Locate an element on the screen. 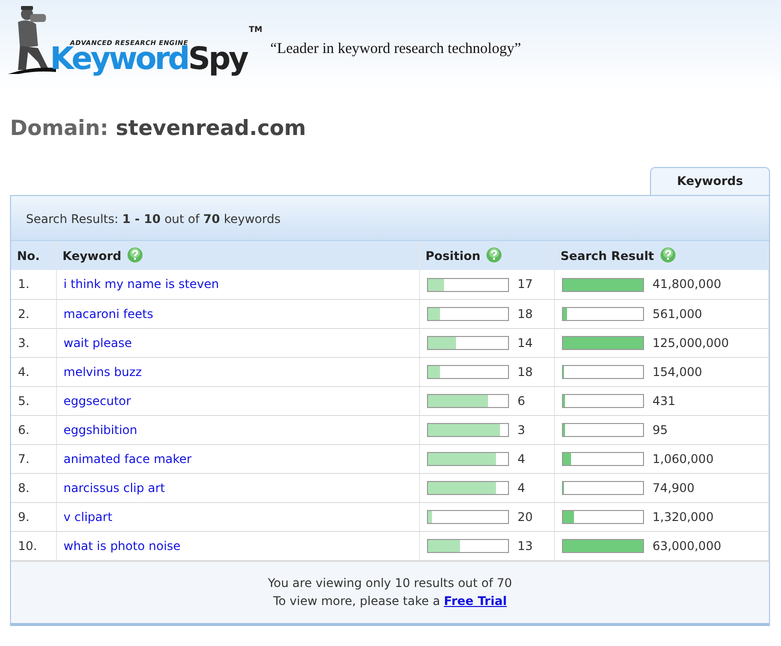  search-result-value: 125,000,000 is located at coordinates (690, 343).